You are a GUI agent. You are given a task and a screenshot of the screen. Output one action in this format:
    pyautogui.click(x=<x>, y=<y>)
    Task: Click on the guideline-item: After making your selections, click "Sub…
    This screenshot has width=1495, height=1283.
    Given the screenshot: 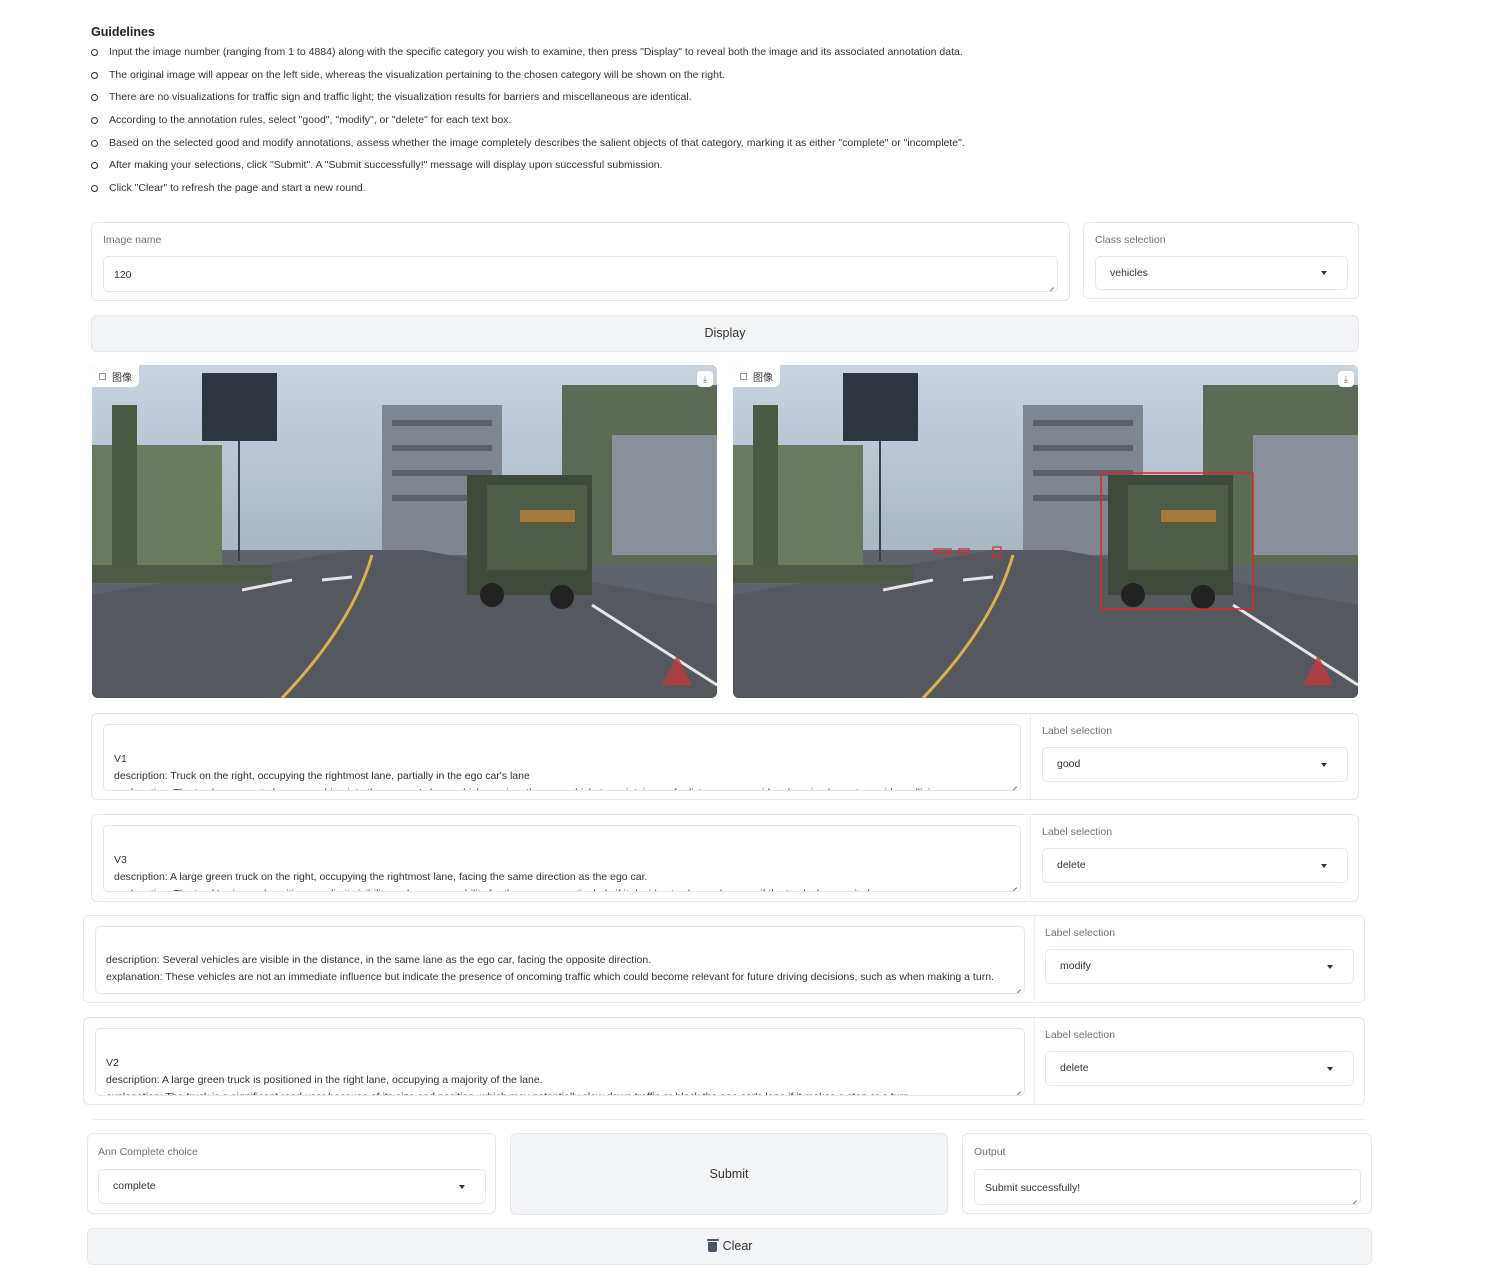 What is the action you would take?
    pyautogui.click(x=591, y=169)
    